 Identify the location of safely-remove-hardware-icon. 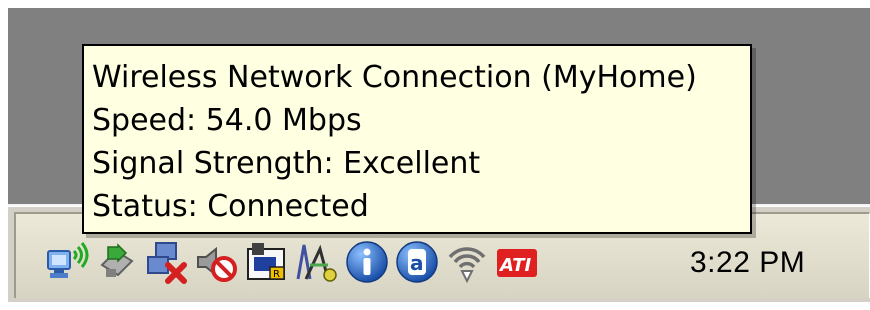
(117, 262).